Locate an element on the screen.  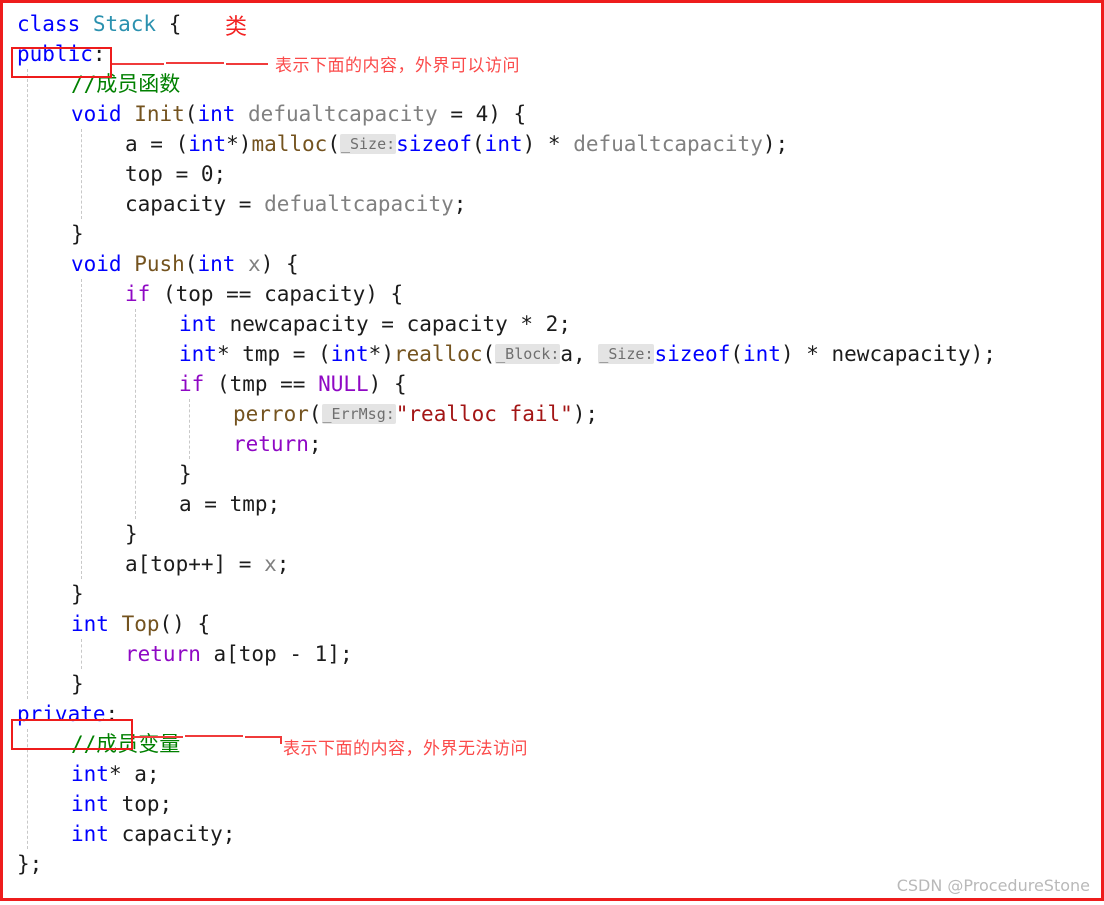
parameter-hint: _Size: is located at coordinates (626, 354).